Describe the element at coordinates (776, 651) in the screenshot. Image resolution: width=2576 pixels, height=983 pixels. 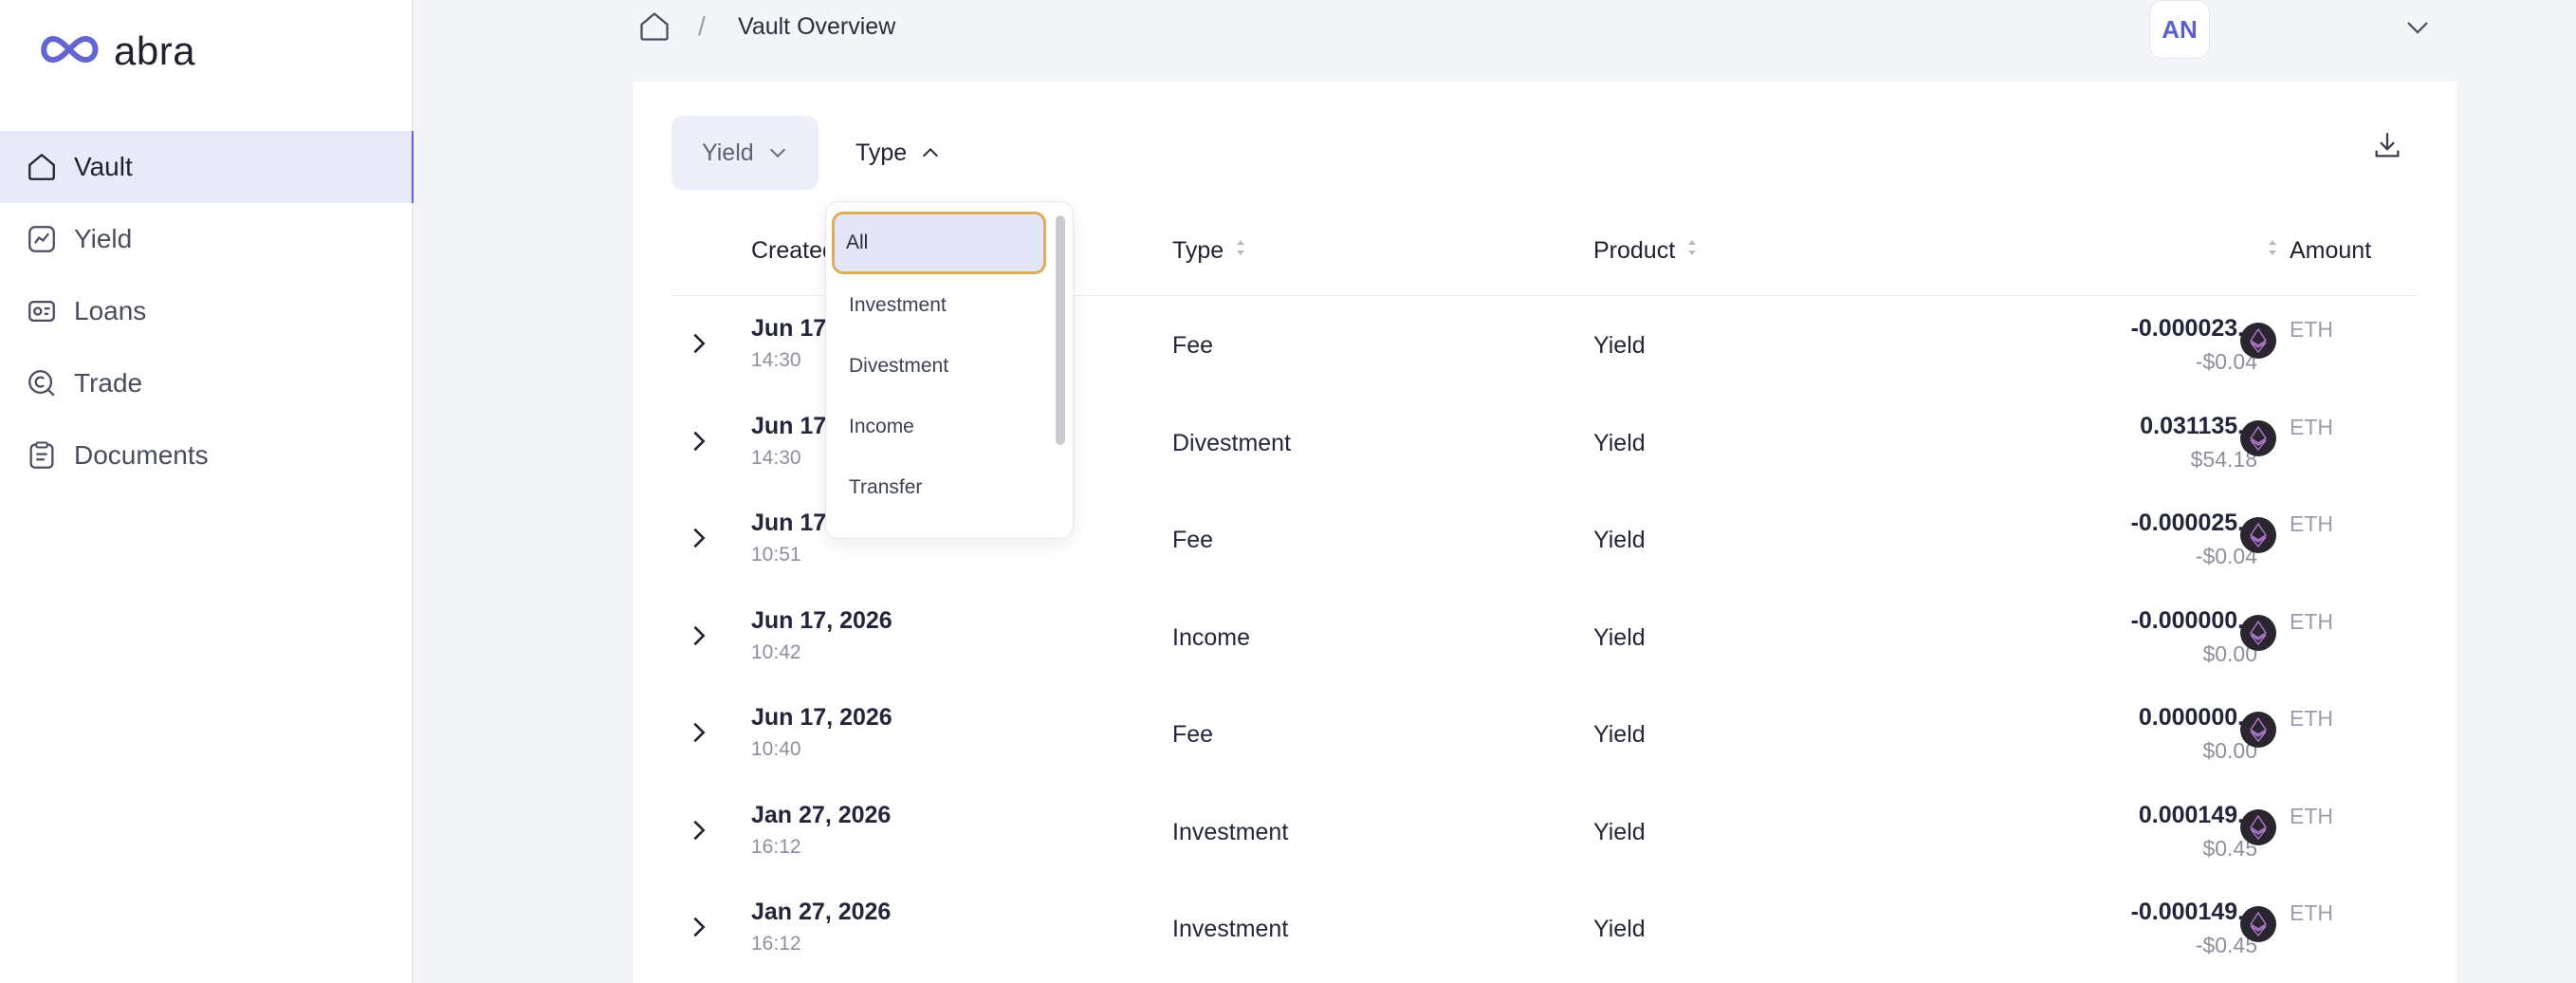
I see `row-time: 10:42` at that location.